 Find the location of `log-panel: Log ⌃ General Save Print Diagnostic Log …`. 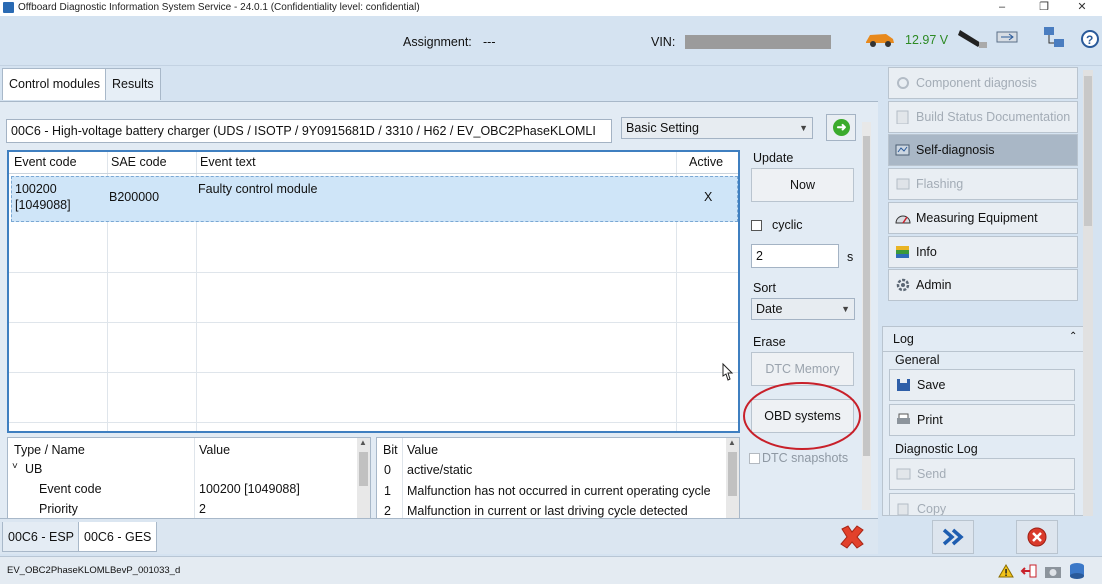

log-panel: Log ⌃ General Save Print Diagnostic Log … is located at coordinates (984, 421).